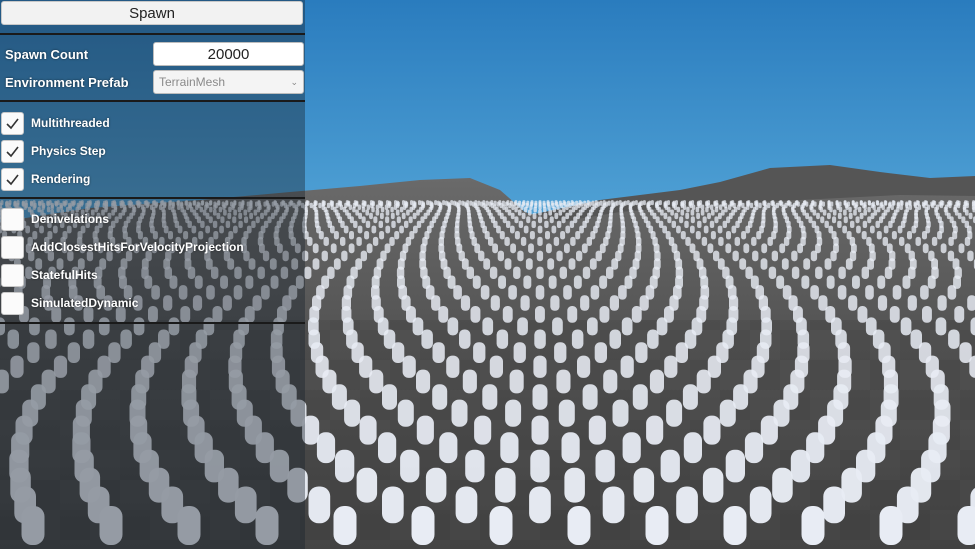 Image resolution: width=975 pixels, height=549 pixels. What do you see at coordinates (151, 276) in the screenshot?
I see `option-stateful-hits: StatefulHits` at bounding box center [151, 276].